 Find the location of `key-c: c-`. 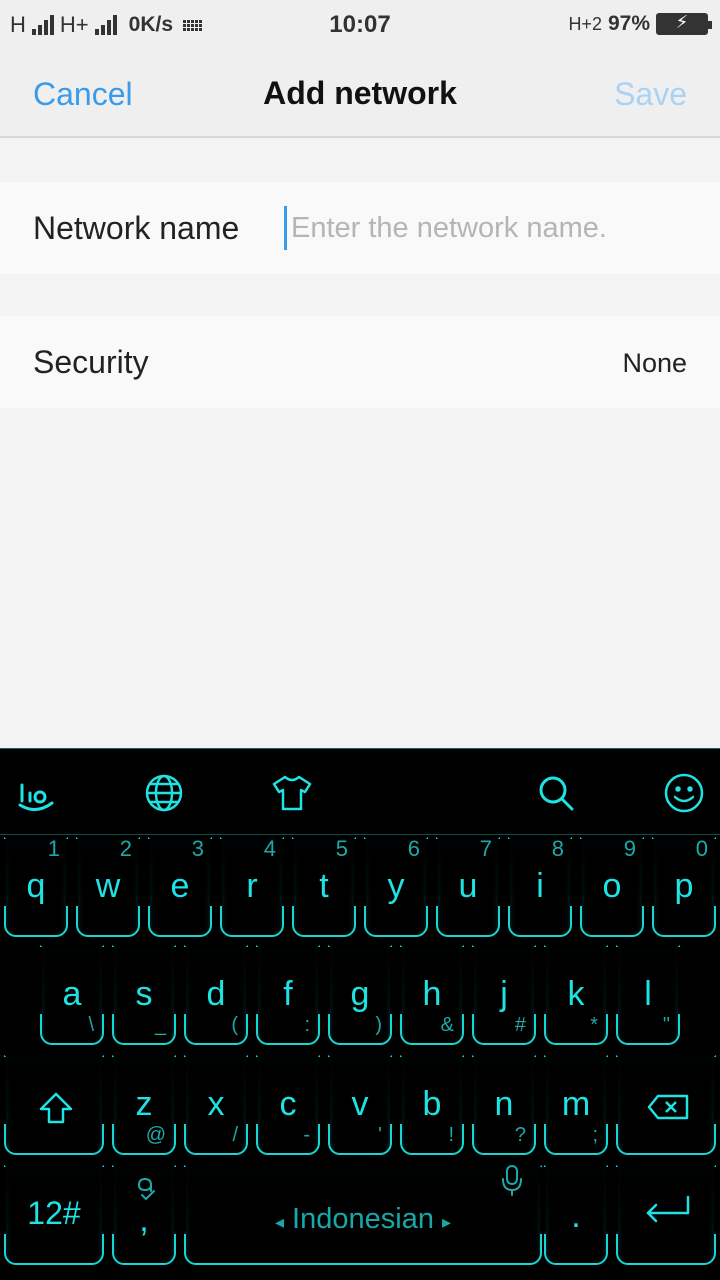

key-c: c- is located at coordinates (288, 1105).